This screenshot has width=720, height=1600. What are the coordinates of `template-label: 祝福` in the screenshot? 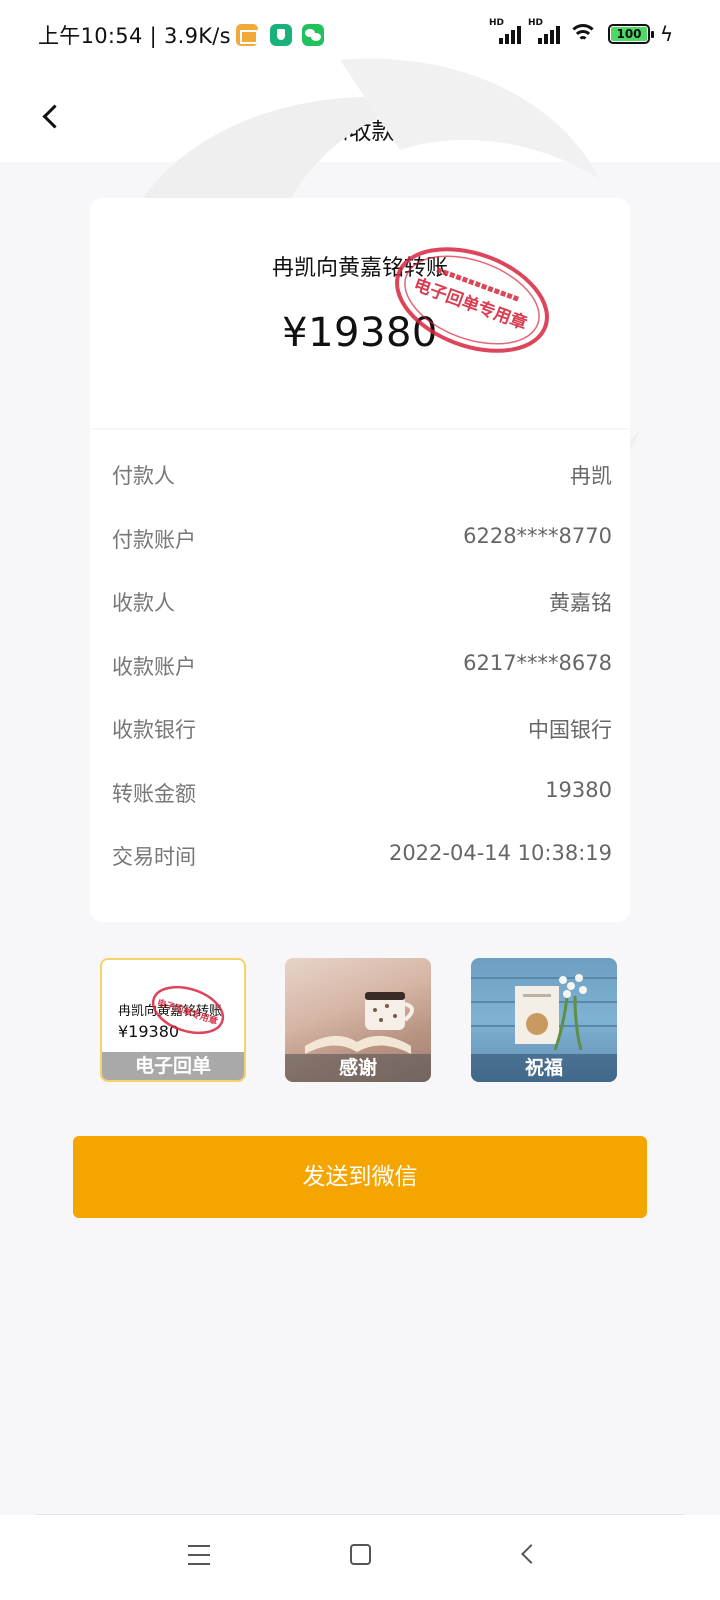 It's located at (544, 1068).